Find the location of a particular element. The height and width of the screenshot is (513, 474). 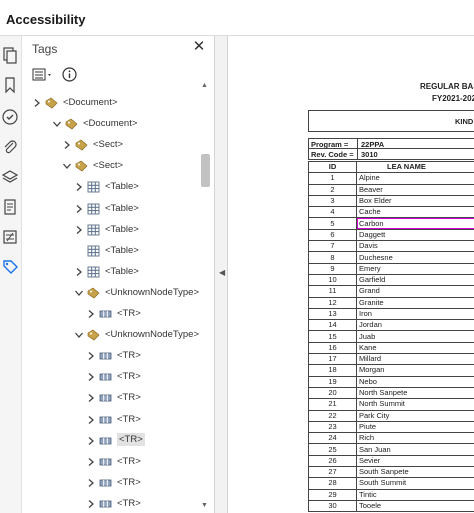

order-icon is located at coordinates (10, 237).